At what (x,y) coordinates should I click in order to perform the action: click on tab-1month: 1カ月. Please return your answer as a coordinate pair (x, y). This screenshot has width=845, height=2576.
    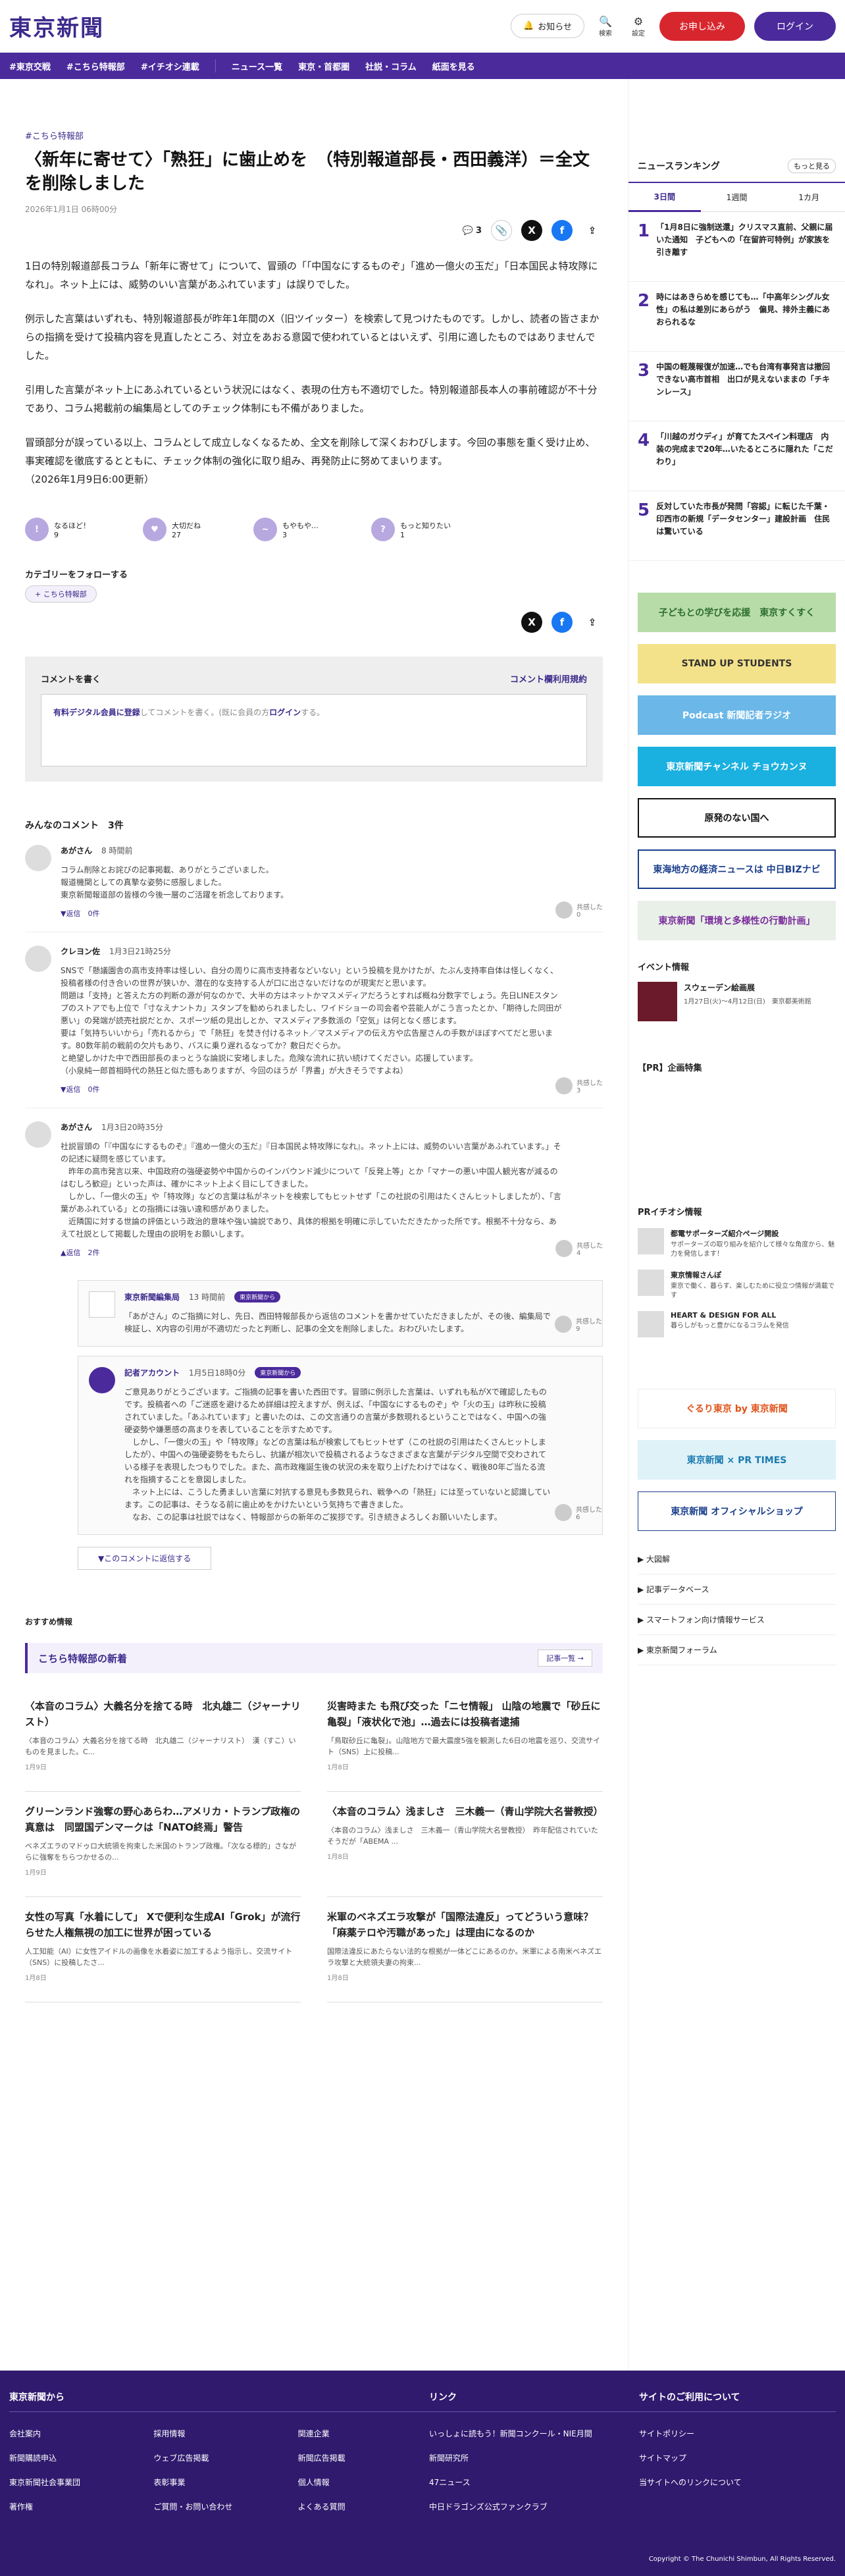
    Looking at the image, I should click on (809, 198).